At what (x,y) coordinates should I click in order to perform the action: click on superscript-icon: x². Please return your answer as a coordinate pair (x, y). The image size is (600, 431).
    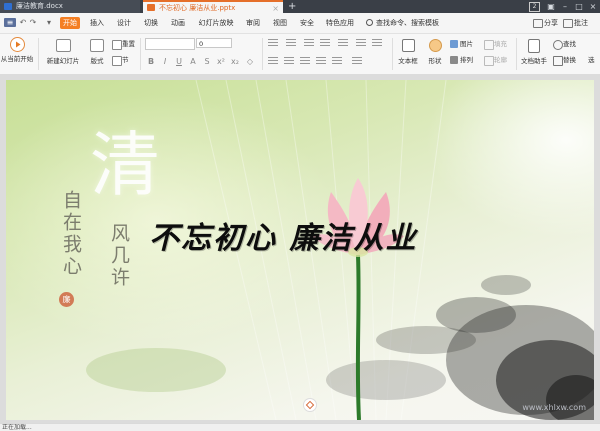
    Looking at the image, I should click on (221, 62).